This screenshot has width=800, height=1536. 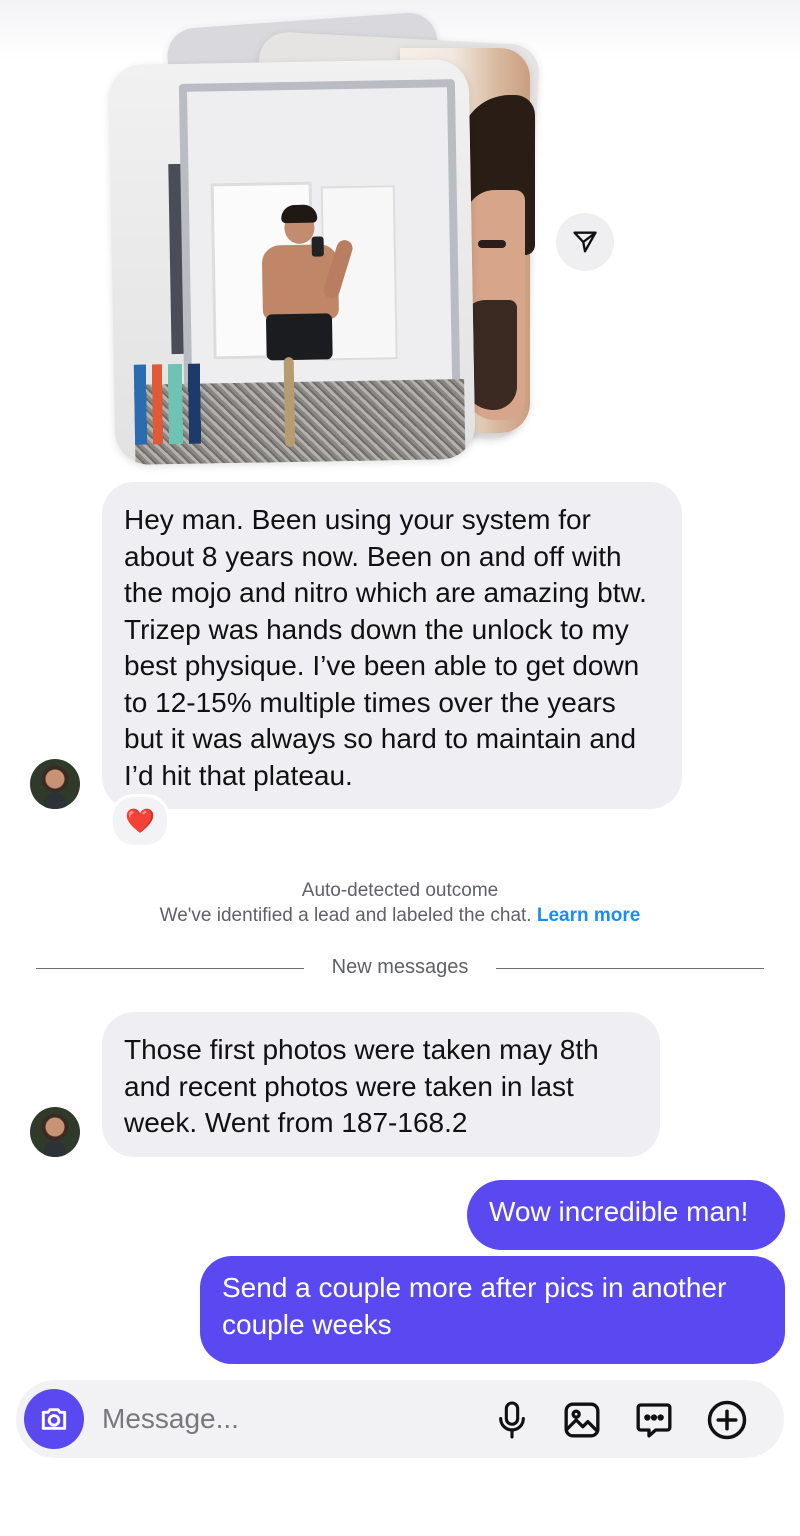 I want to click on outgoing-message-bubble: Wow incredible man!, so click(x=626, y=1215).